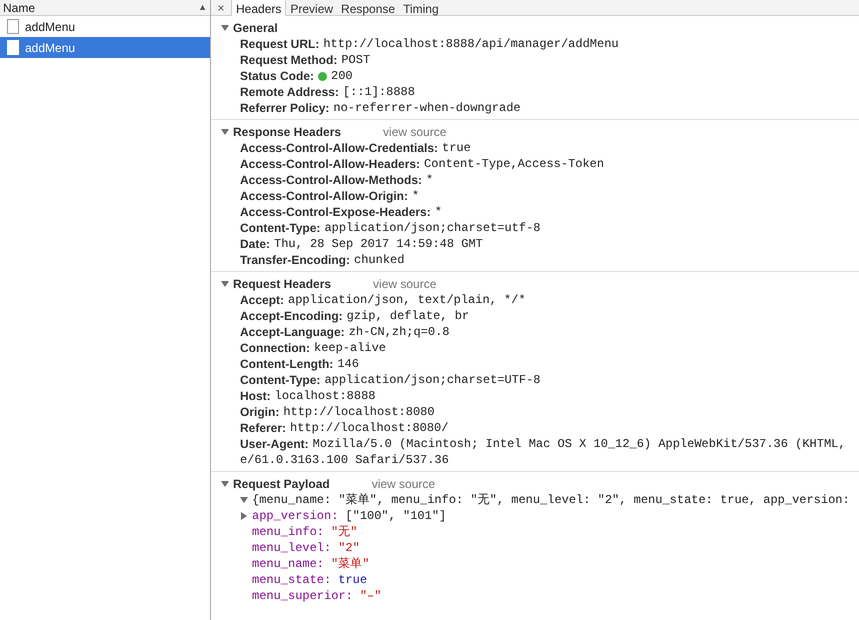 The height and width of the screenshot is (620, 859). What do you see at coordinates (359, 412) in the screenshot?
I see `header-value: http://localhost:8080` at bounding box center [359, 412].